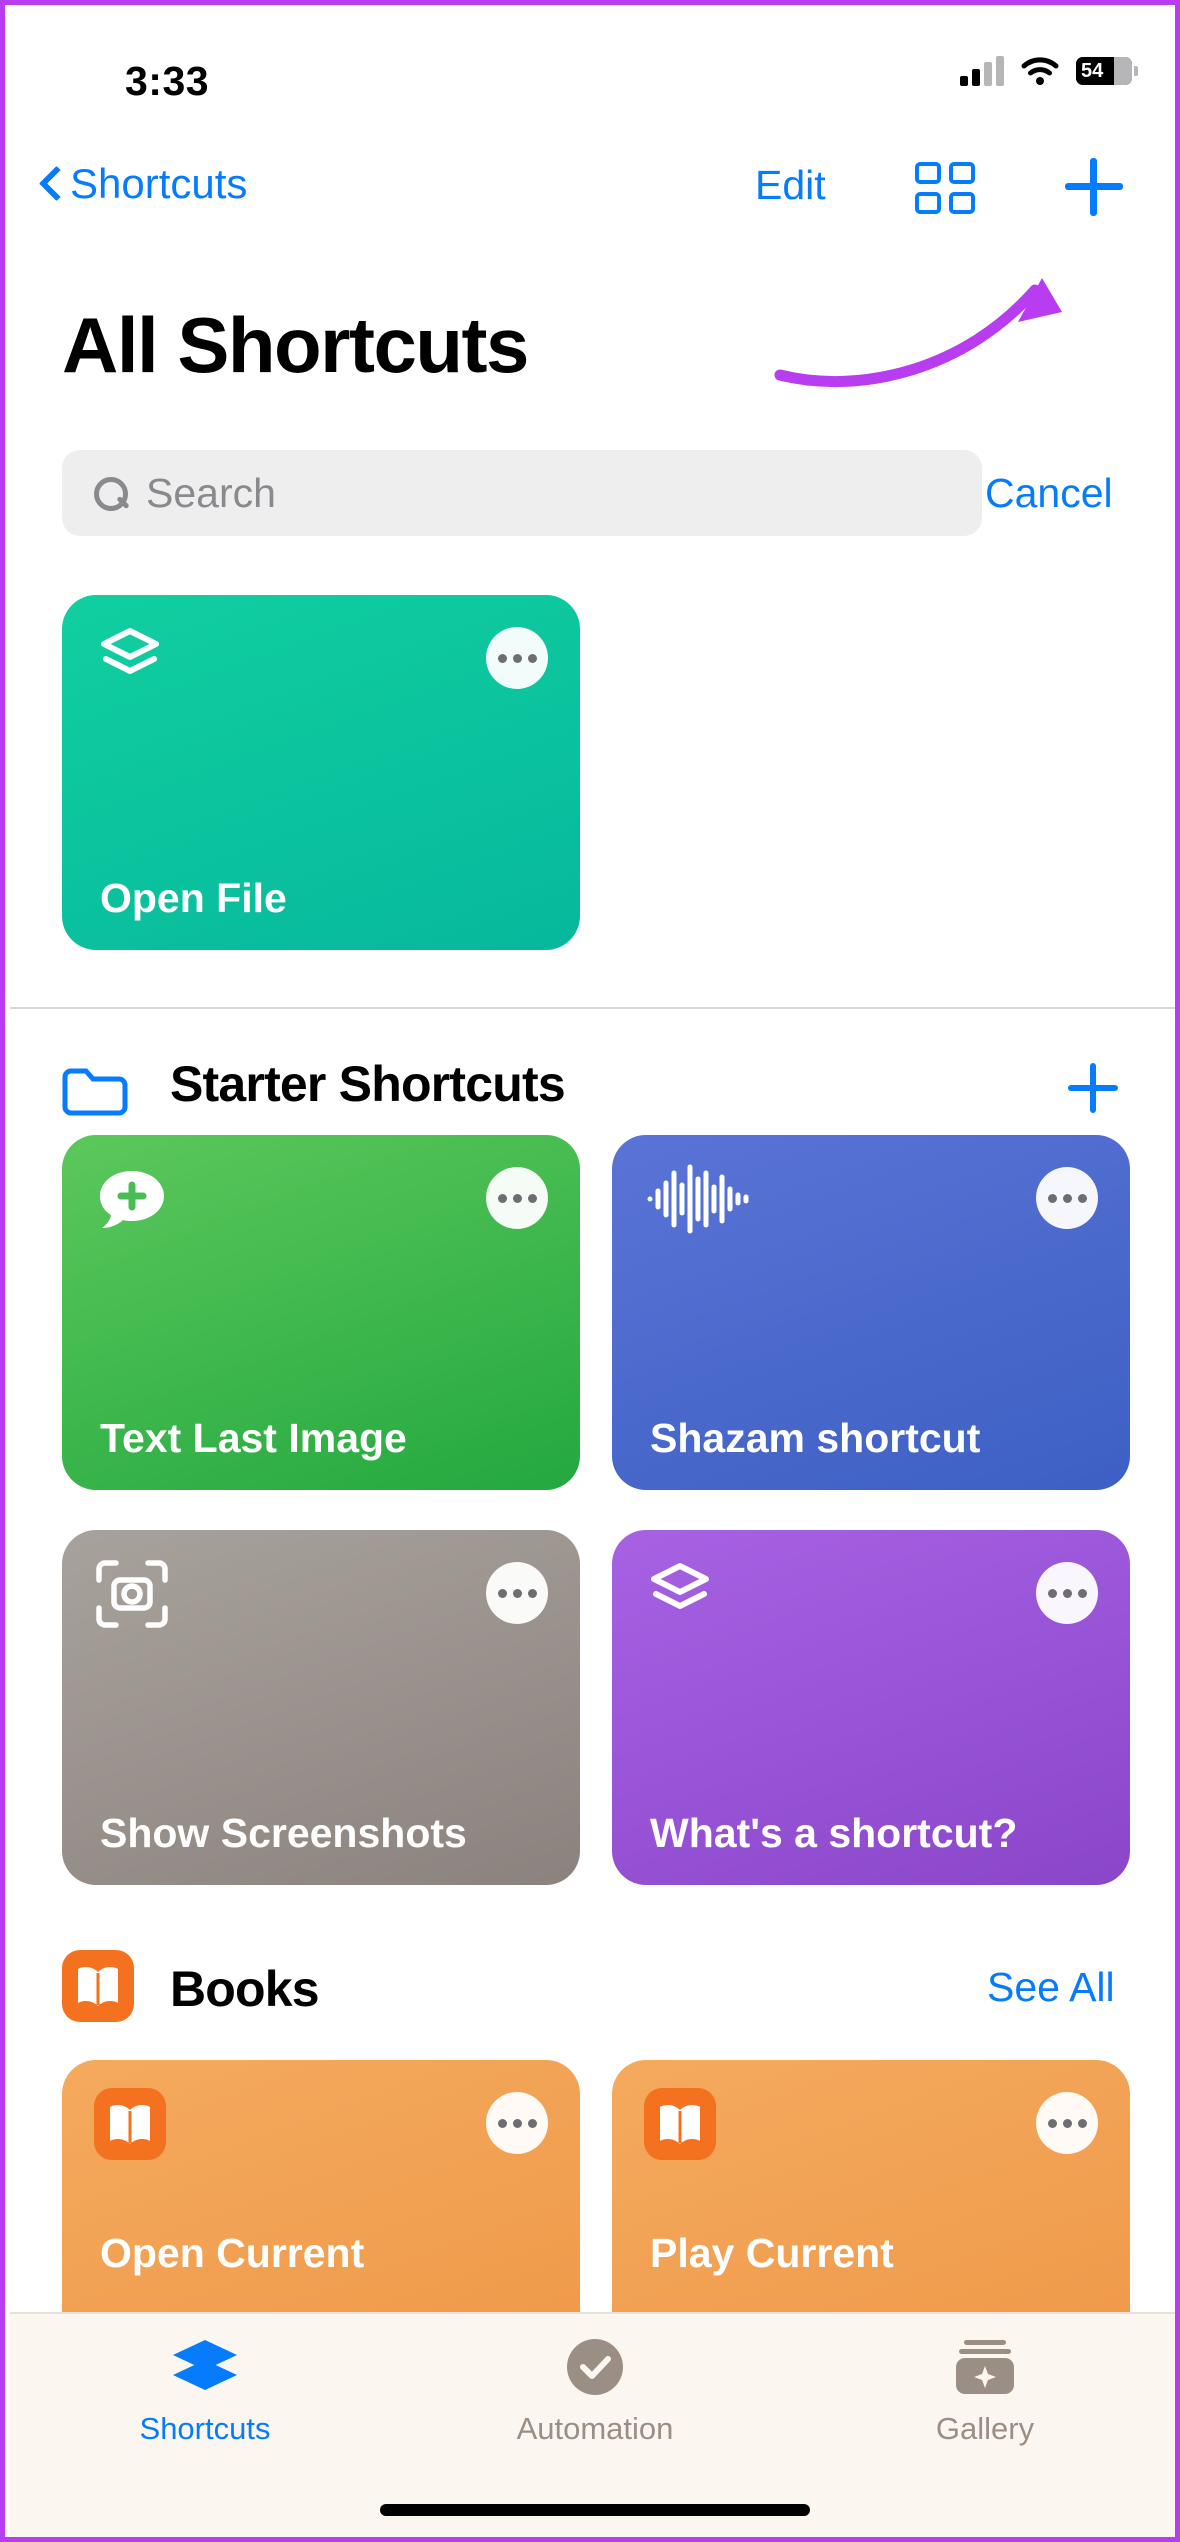  Describe the element at coordinates (1107, 71) in the screenshot. I see `battery-icon: 54` at that location.